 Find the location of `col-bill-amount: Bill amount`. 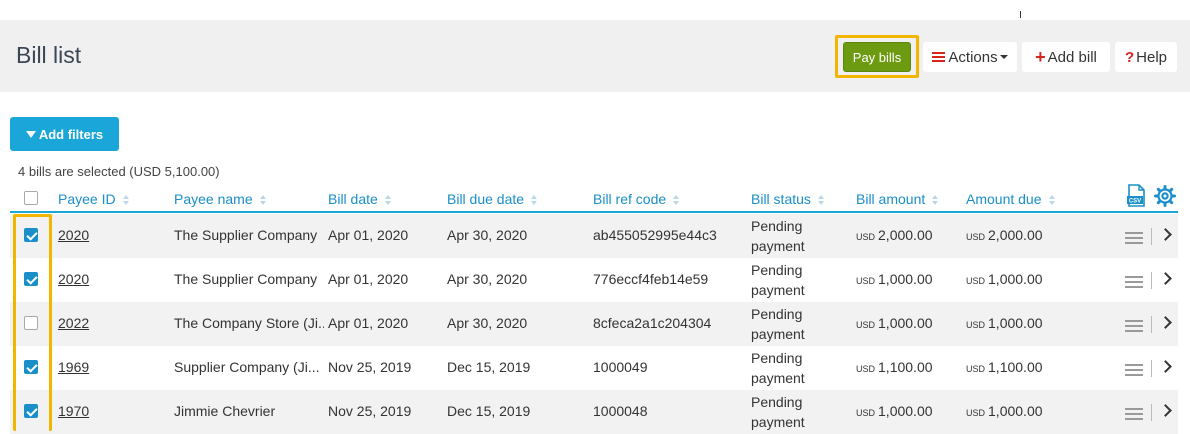

col-bill-amount: Bill amount is located at coordinates (897, 199).